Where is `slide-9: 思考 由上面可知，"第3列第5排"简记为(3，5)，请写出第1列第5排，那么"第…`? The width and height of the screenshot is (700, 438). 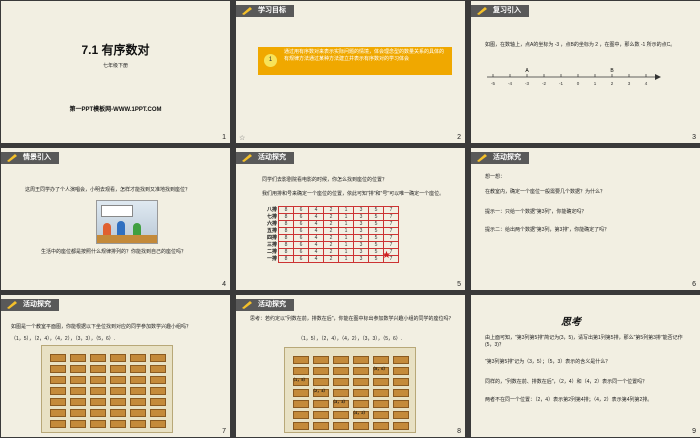
slide-9: 思考 由上面可知，"第3列第5排"简记为(3，5)，请写出第1列第5排，那么"第… is located at coordinates (585, 366).